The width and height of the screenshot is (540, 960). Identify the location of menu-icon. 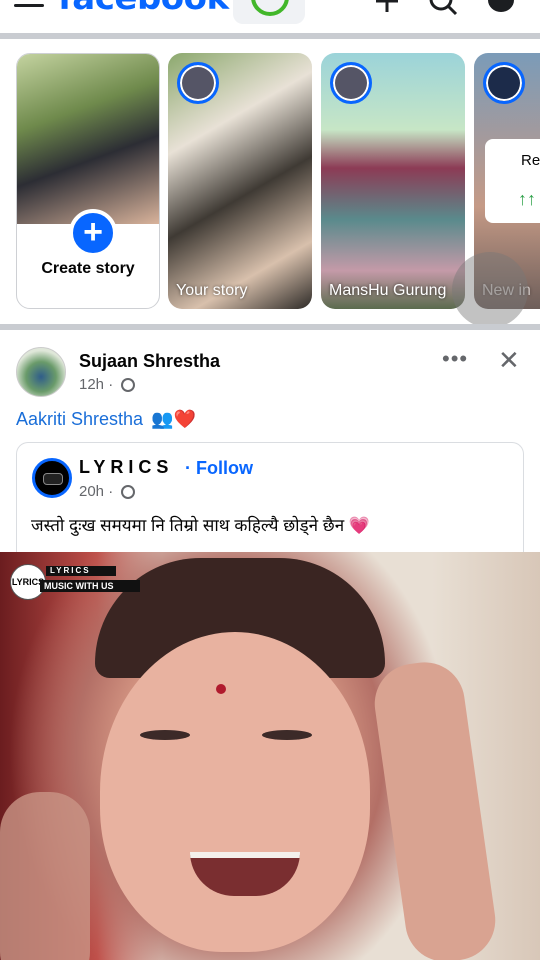
(29, 5).